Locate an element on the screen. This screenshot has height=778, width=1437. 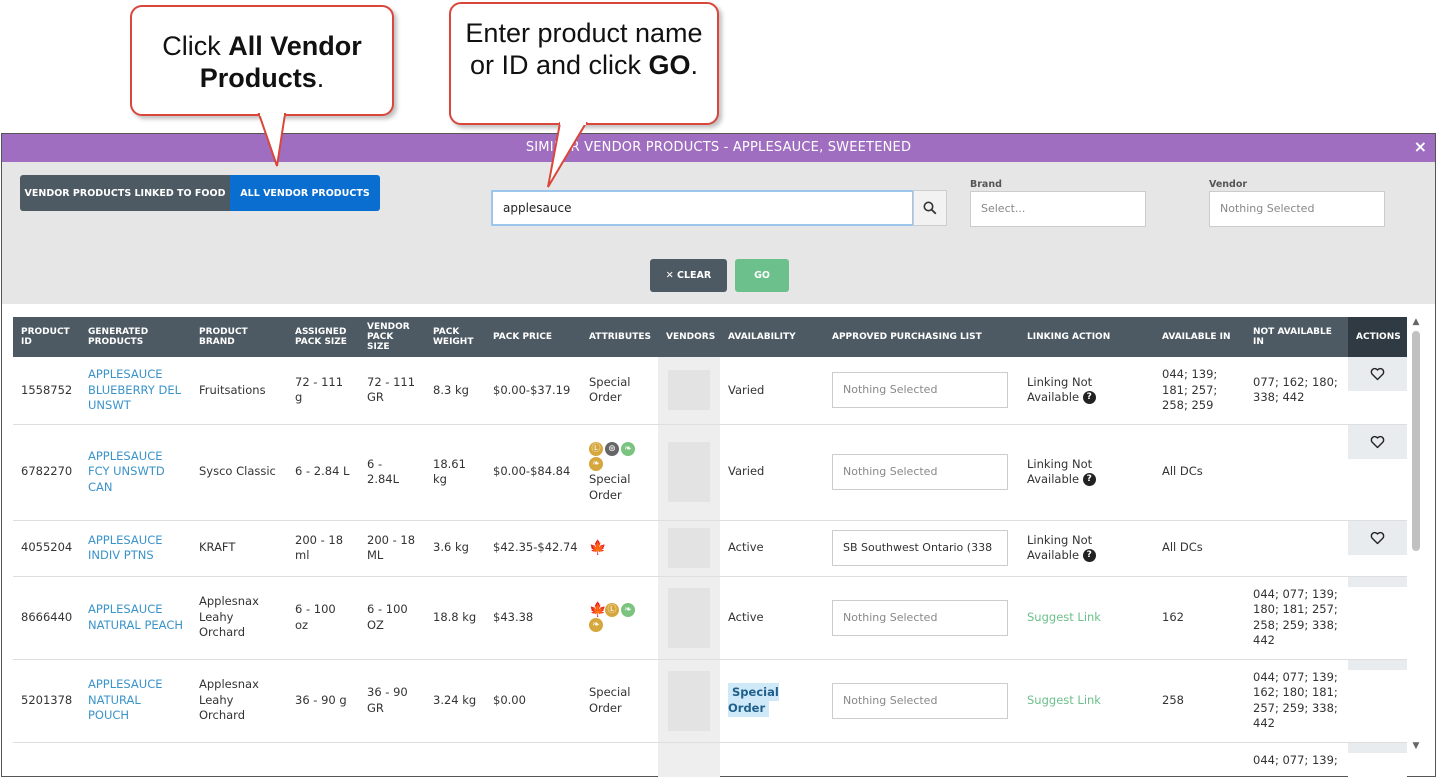
pack-weight: 8.3 kg is located at coordinates (455, 391).